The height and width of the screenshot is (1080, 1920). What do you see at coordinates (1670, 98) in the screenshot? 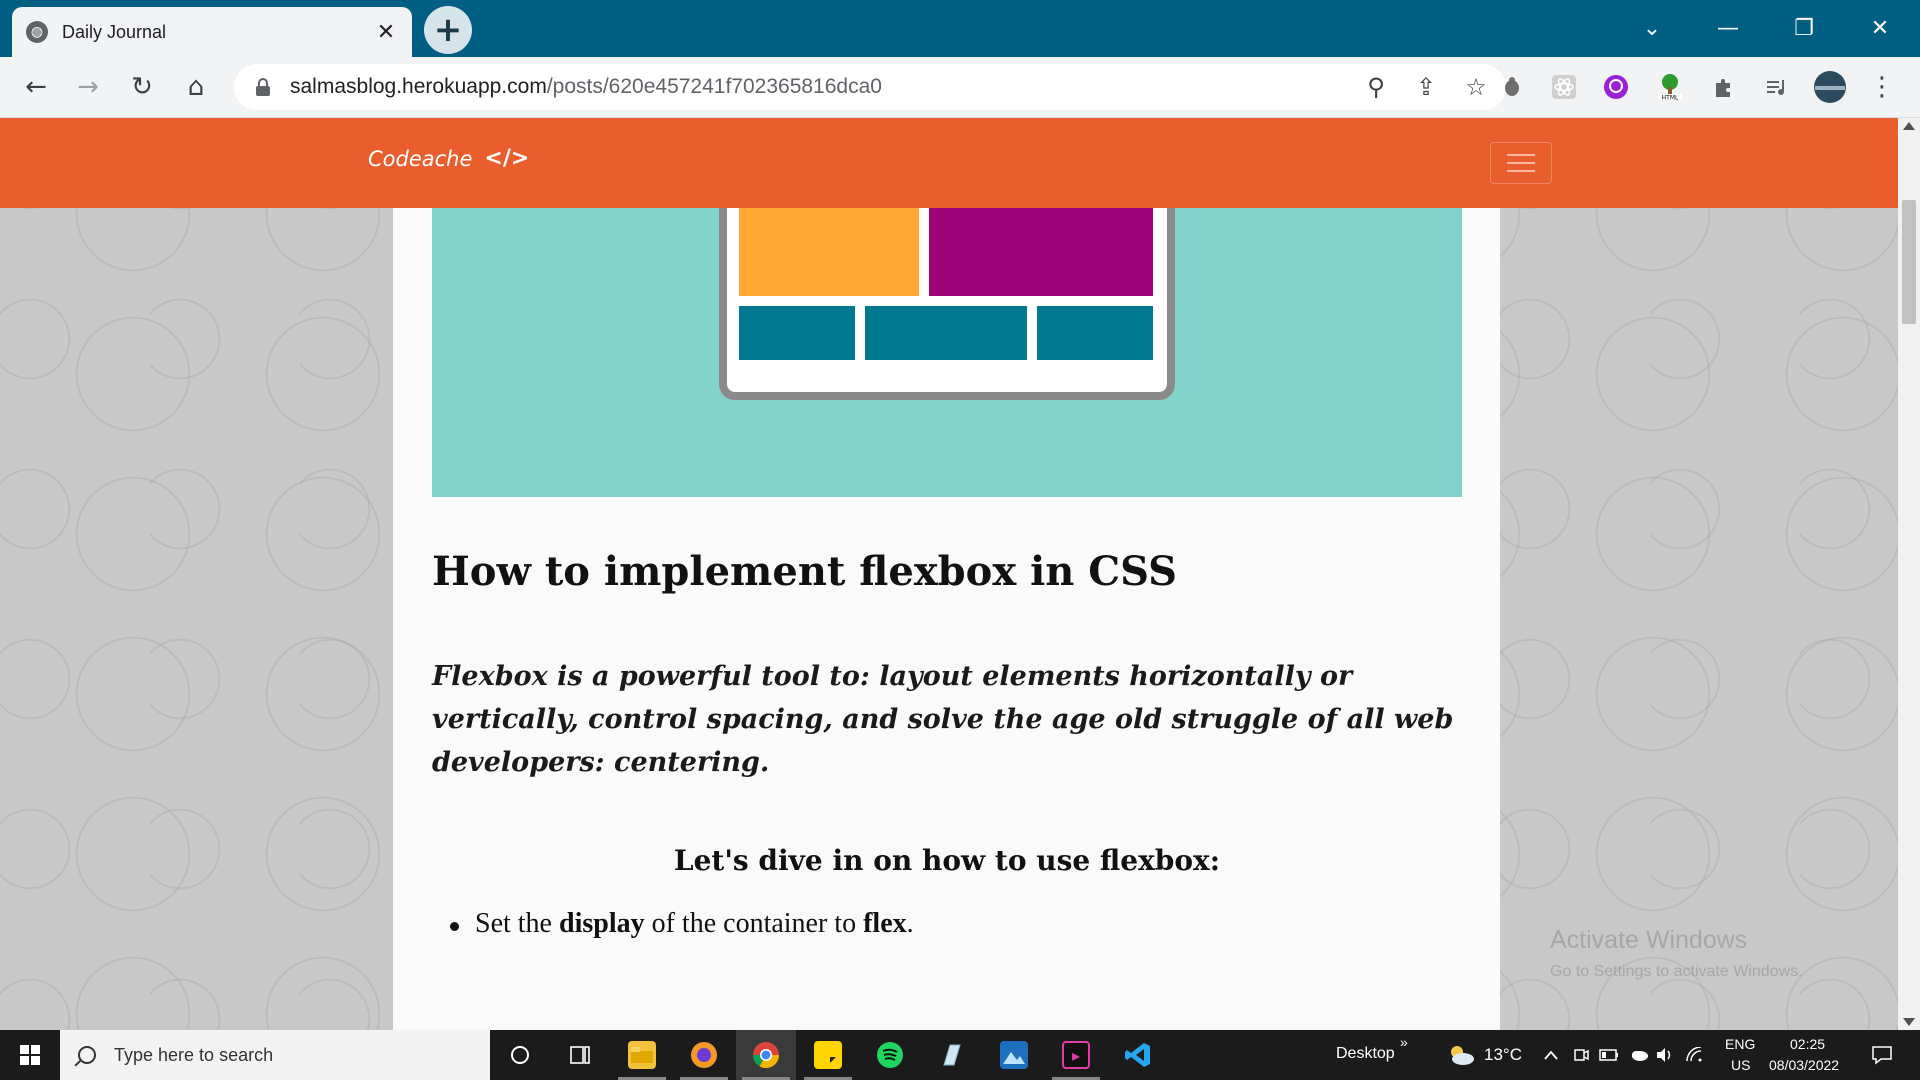
I see `svg-text: HTML` at bounding box center [1670, 98].